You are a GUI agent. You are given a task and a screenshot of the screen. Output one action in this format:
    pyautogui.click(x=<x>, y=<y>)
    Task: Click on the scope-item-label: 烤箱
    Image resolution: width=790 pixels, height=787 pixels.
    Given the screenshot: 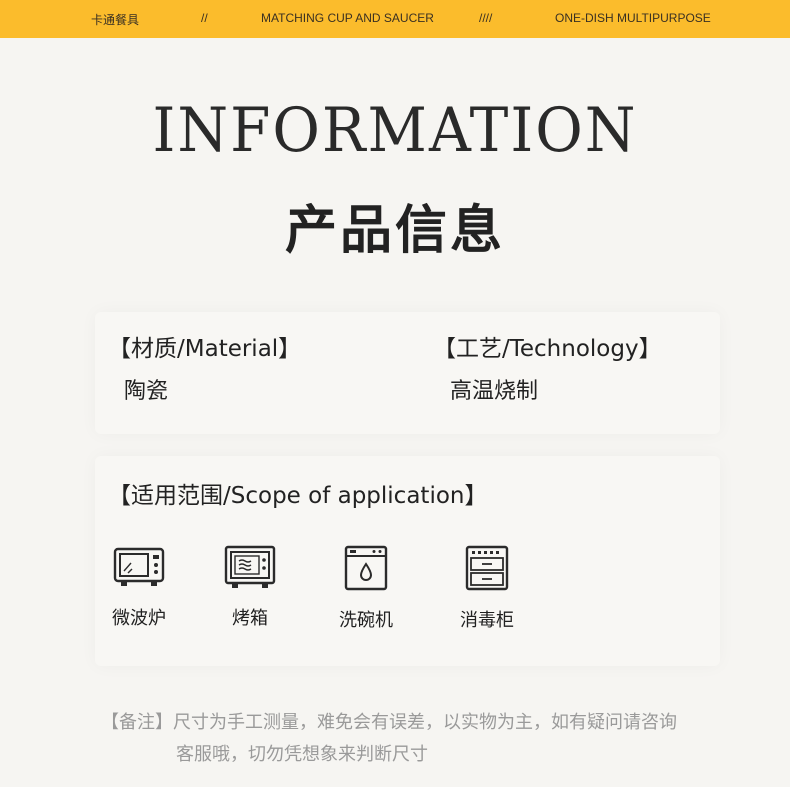 What is the action you would take?
    pyautogui.click(x=250, y=618)
    